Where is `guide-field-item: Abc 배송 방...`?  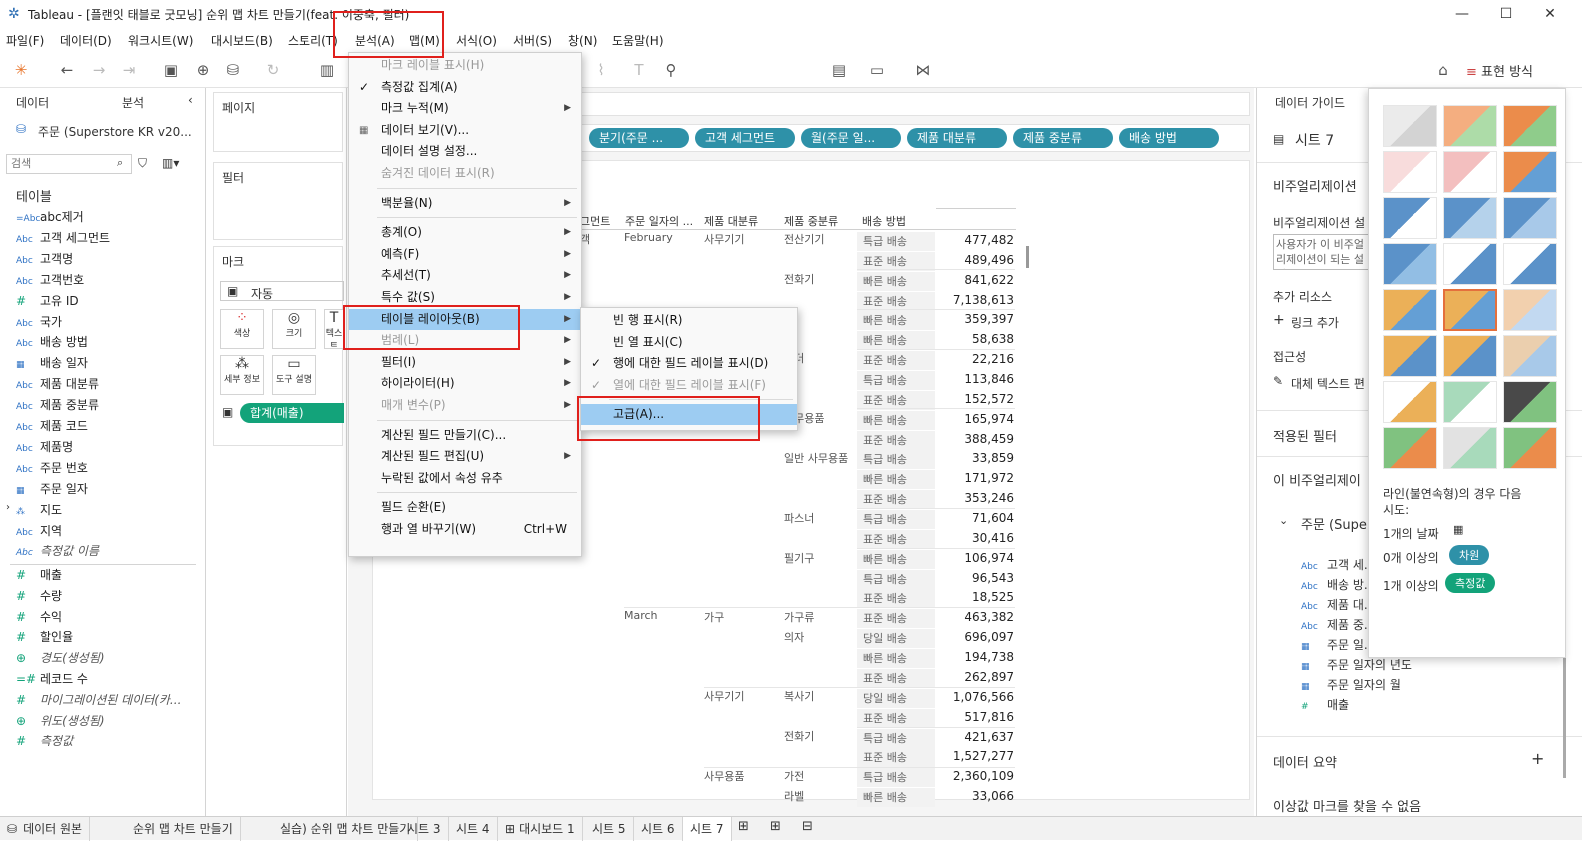
guide-field-item: Abc 배송 방... is located at coordinates (1338, 584).